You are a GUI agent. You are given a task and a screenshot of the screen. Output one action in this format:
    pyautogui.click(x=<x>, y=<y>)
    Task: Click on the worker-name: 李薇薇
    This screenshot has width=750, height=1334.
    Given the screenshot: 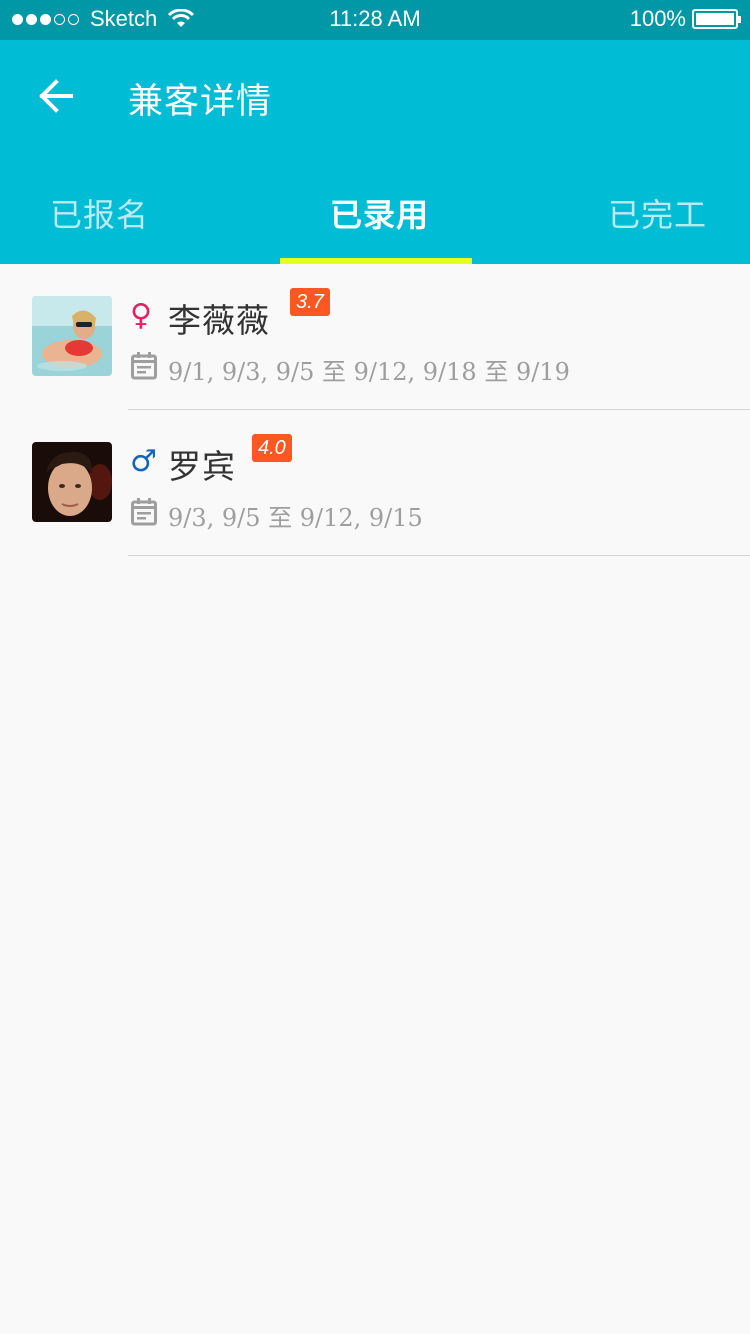 What is the action you would take?
    pyautogui.click(x=219, y=320)
    